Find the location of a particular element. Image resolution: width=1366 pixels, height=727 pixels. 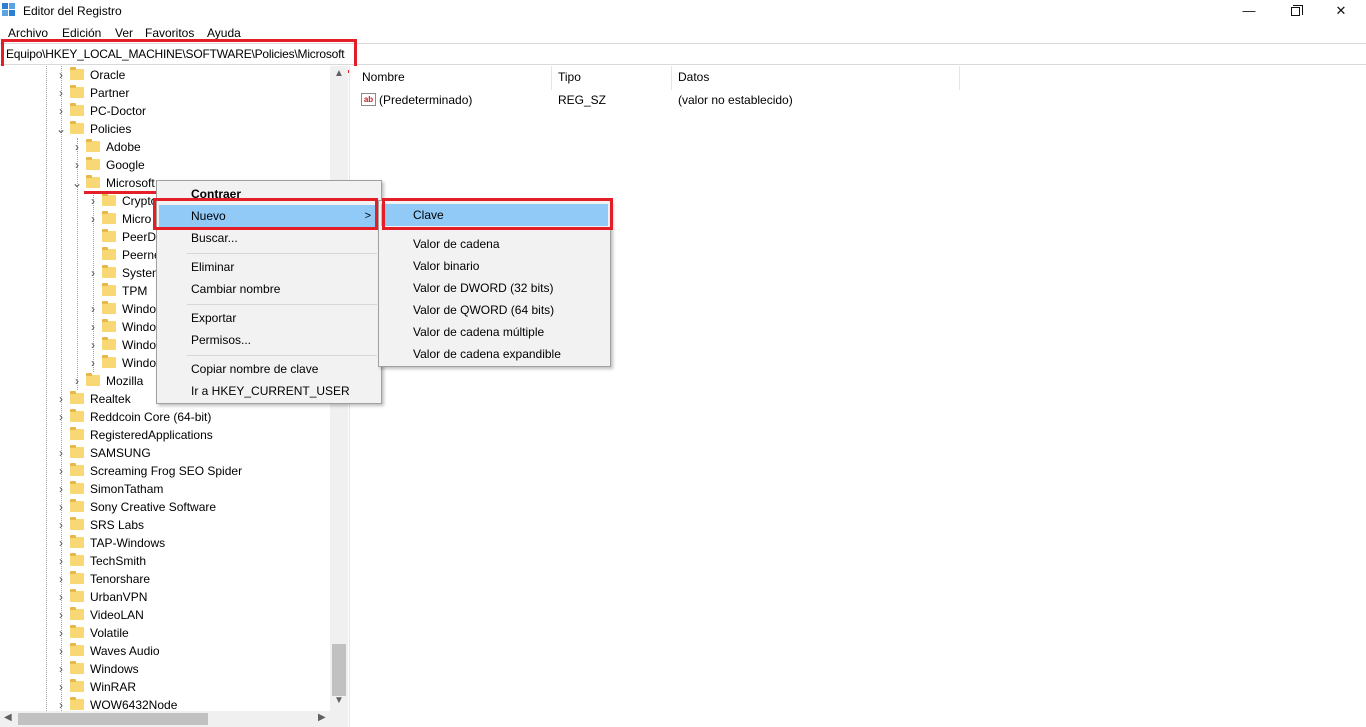

menu-item-eliminar: Eliminar is located at coordinates (269, 267).